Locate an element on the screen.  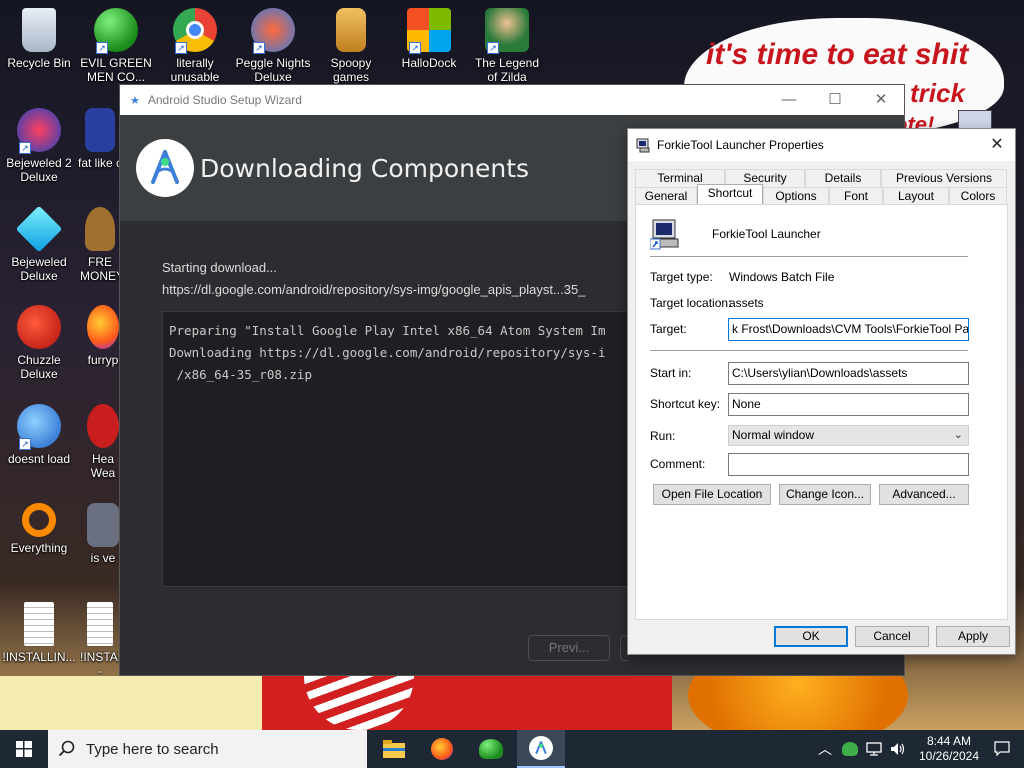
desktop-icon-heart: Hea Wea is located at coordinates (103, 442).